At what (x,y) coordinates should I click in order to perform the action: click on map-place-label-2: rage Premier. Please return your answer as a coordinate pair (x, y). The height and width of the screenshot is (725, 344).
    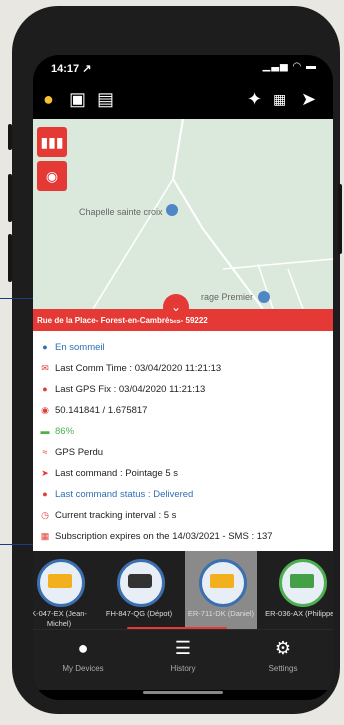
    Looking at the image, I should click on (227, 297).